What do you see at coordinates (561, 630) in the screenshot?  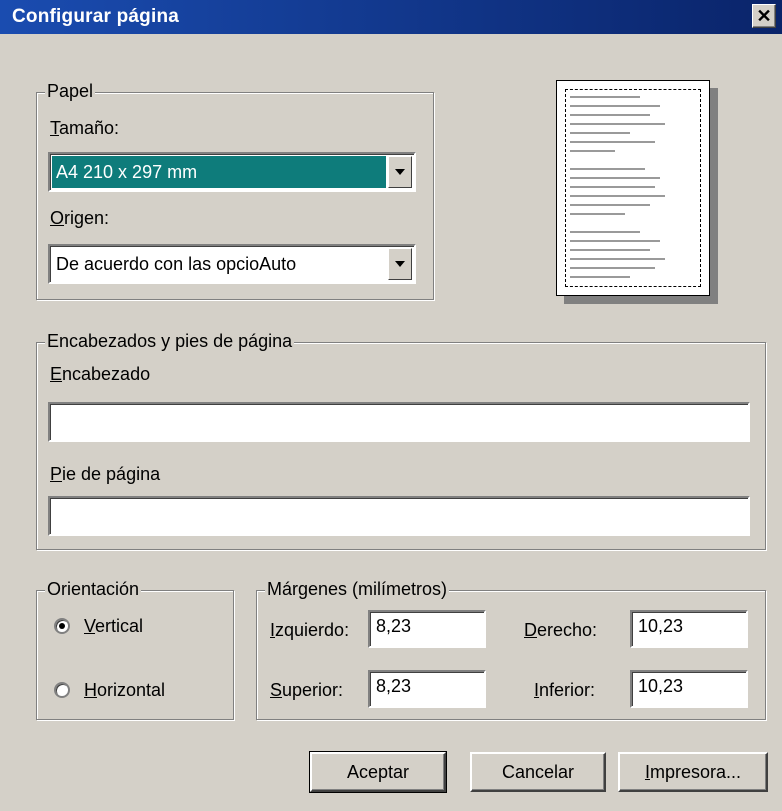 I see `right-margin-label: Derecho:` at bounding box center [561, 630].